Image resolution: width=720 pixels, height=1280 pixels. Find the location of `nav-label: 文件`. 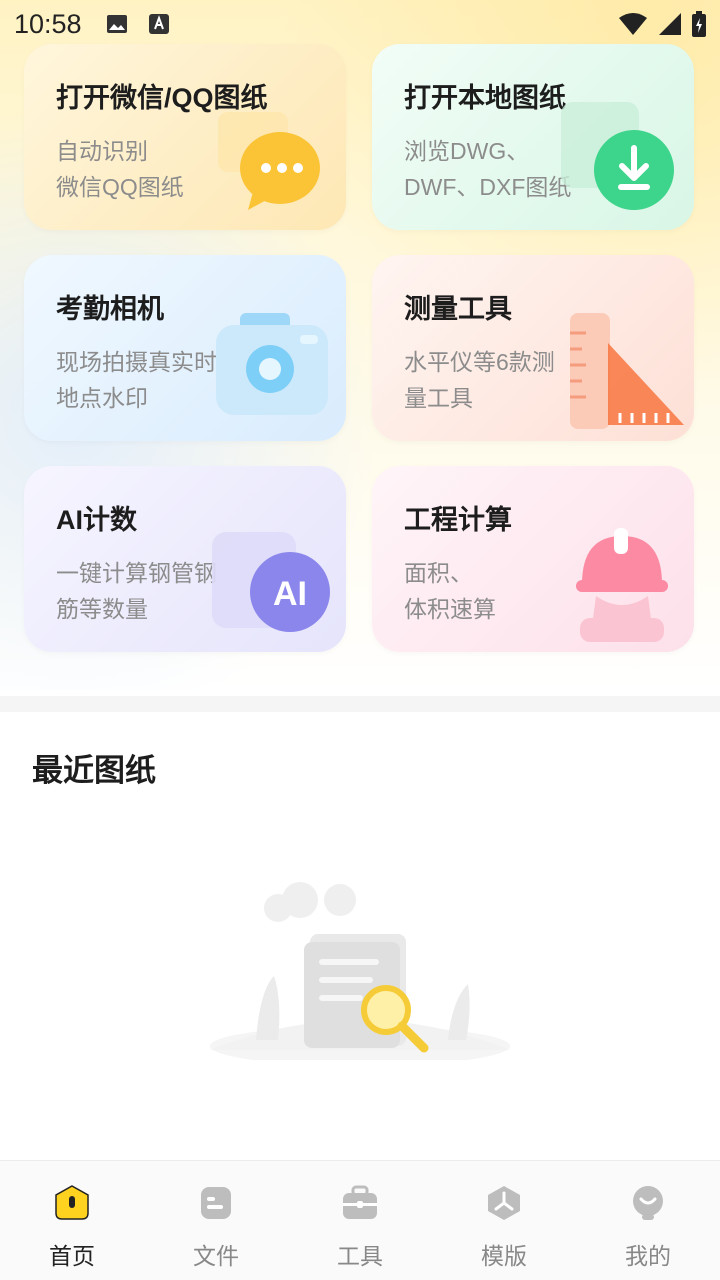

nav-label: 文件 is located at coordinates (216, 1256).